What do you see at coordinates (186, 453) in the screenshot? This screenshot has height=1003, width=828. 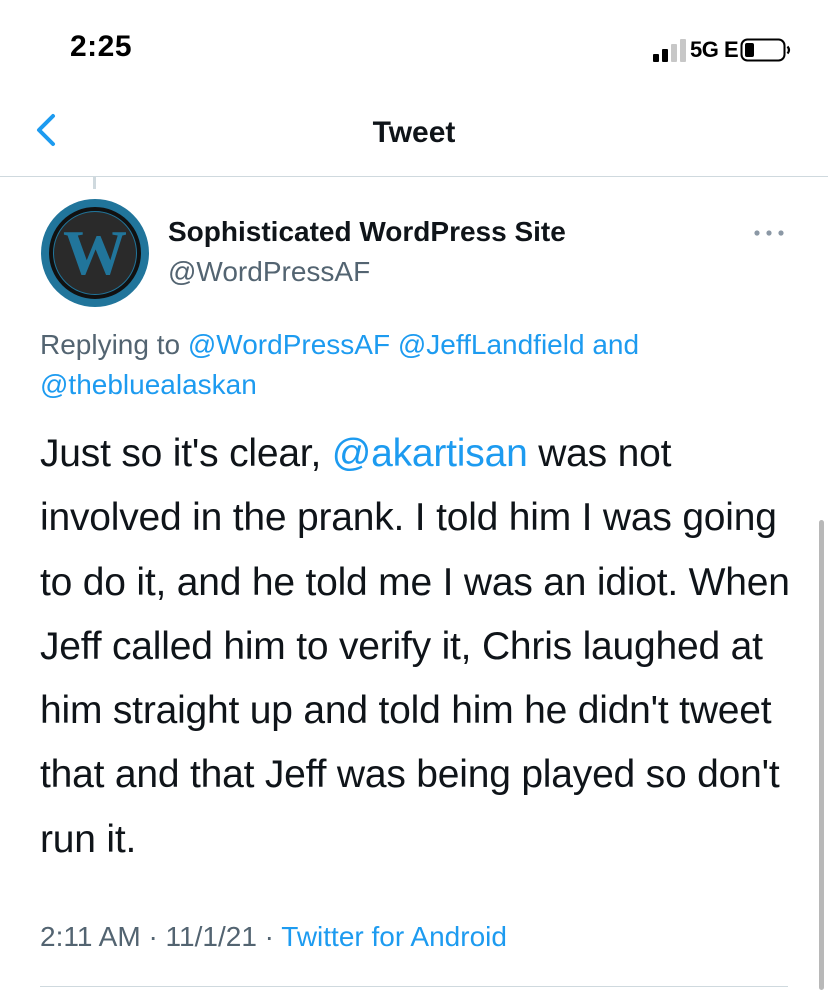 I see `tweet-text-part: Just so it's clear,` at bounding box center [186, 453].